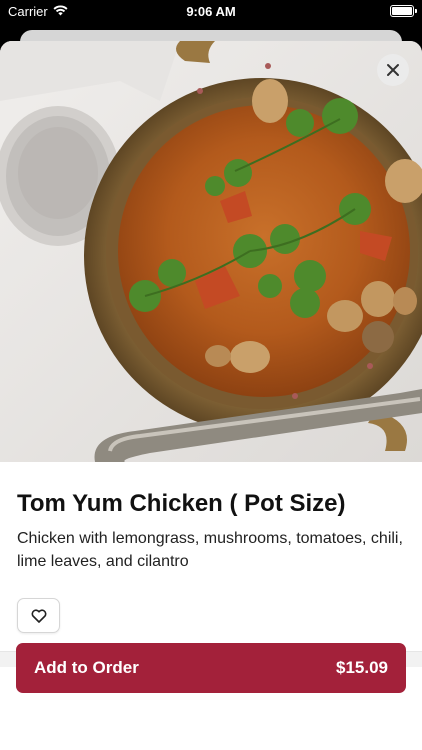  Describe the element at coordinates (211, 668) in the screenshot. I see `add-to-order-button: Add to Order $15.09` at that location.